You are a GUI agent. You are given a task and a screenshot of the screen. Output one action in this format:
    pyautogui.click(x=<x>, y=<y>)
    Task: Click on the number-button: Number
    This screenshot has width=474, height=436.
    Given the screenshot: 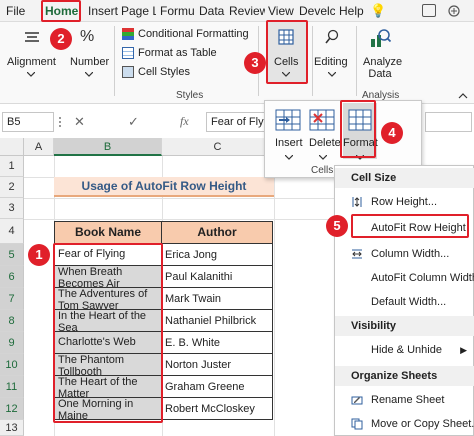 What is the action you would take?
    pyautogui.click(x=89, y=62)
    